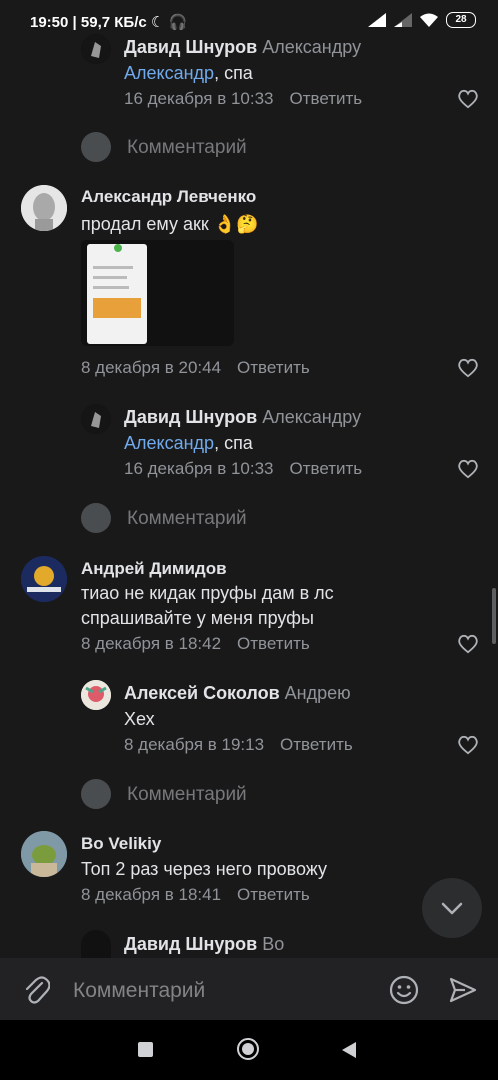 The width and height of the screenshot is (498, 1080). I want to click on scroll-down-button, so click(452, 908).